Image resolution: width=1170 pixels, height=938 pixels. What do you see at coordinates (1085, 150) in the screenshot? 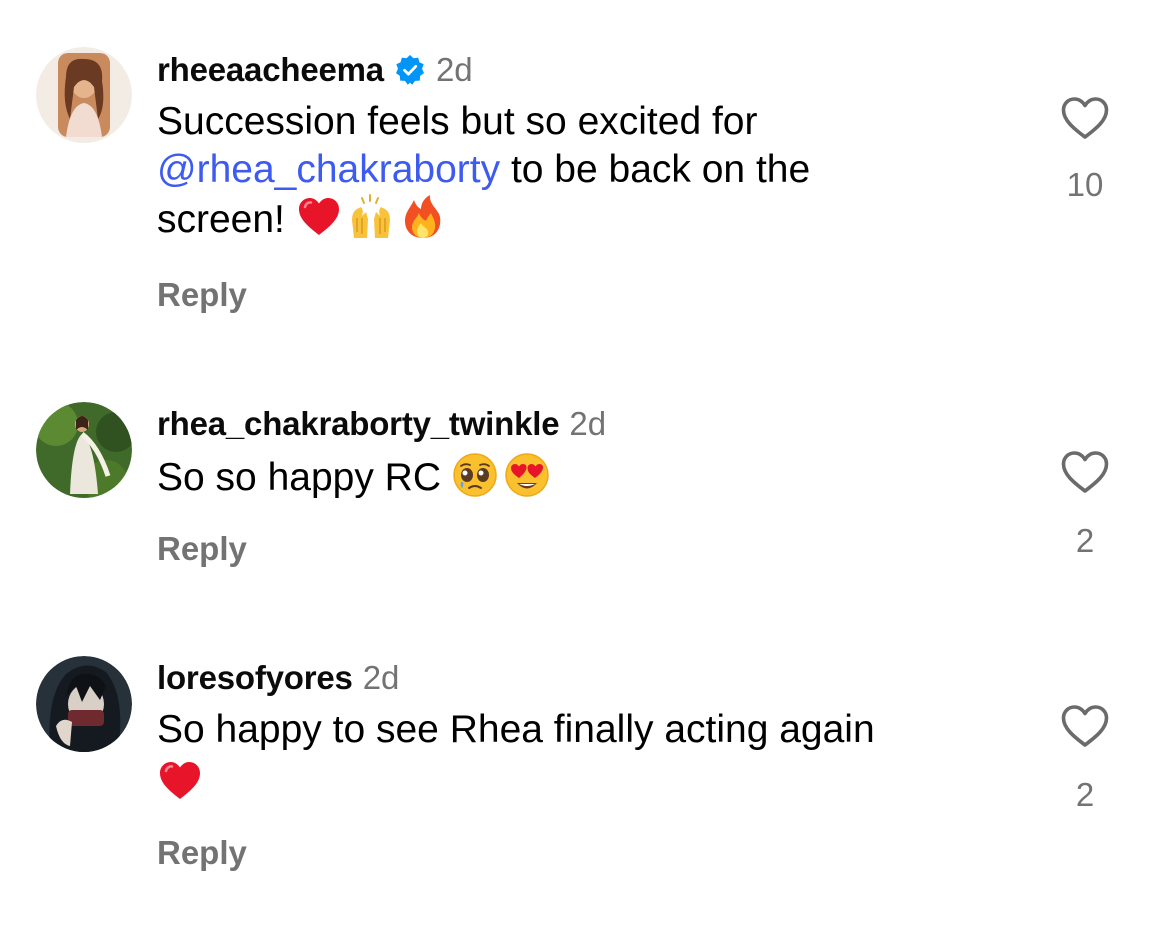
I see `like-group: 10` at bounding box center [1085, 150].